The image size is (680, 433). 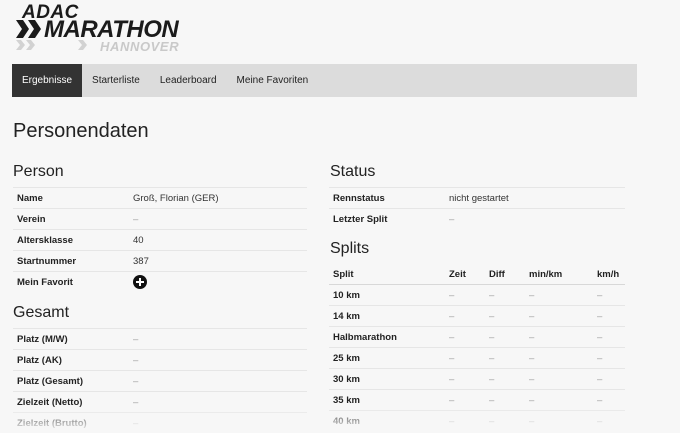 I want to click on column-header: Zeit, so click(x=465, y=274).